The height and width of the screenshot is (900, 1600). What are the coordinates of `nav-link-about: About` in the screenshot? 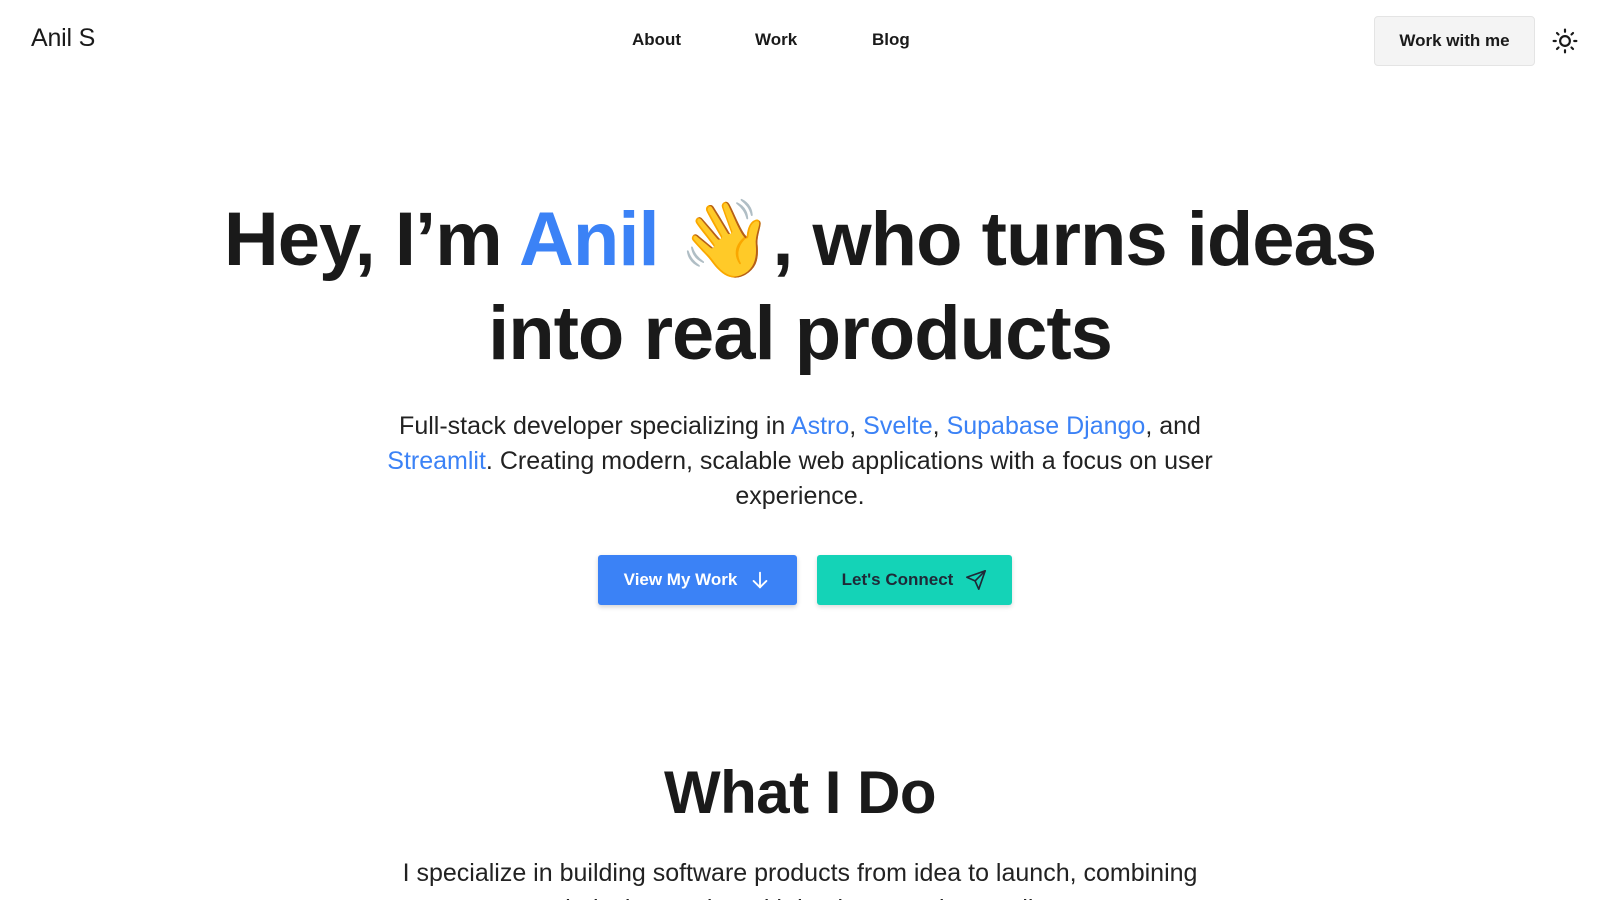 It's located at (656, 40).